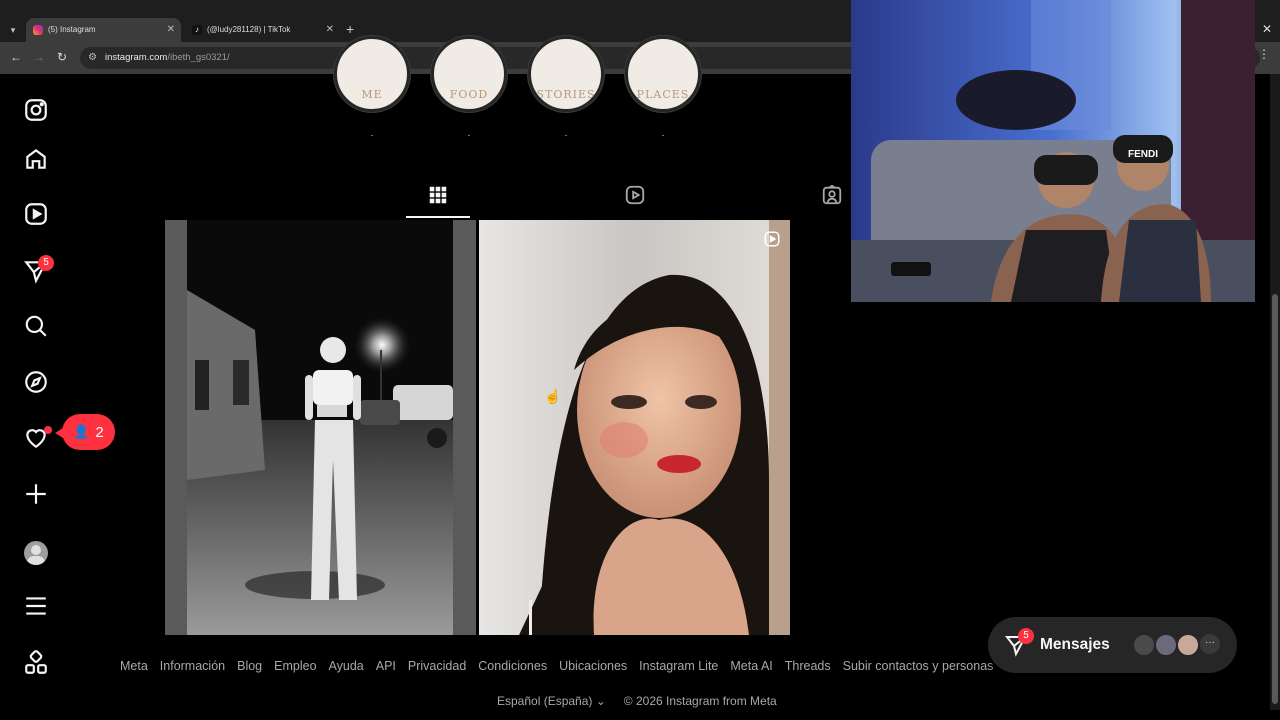 The width and height of the screenshot is (1280, 720). I want to click on highlight-art: ME, so click(372, 94).